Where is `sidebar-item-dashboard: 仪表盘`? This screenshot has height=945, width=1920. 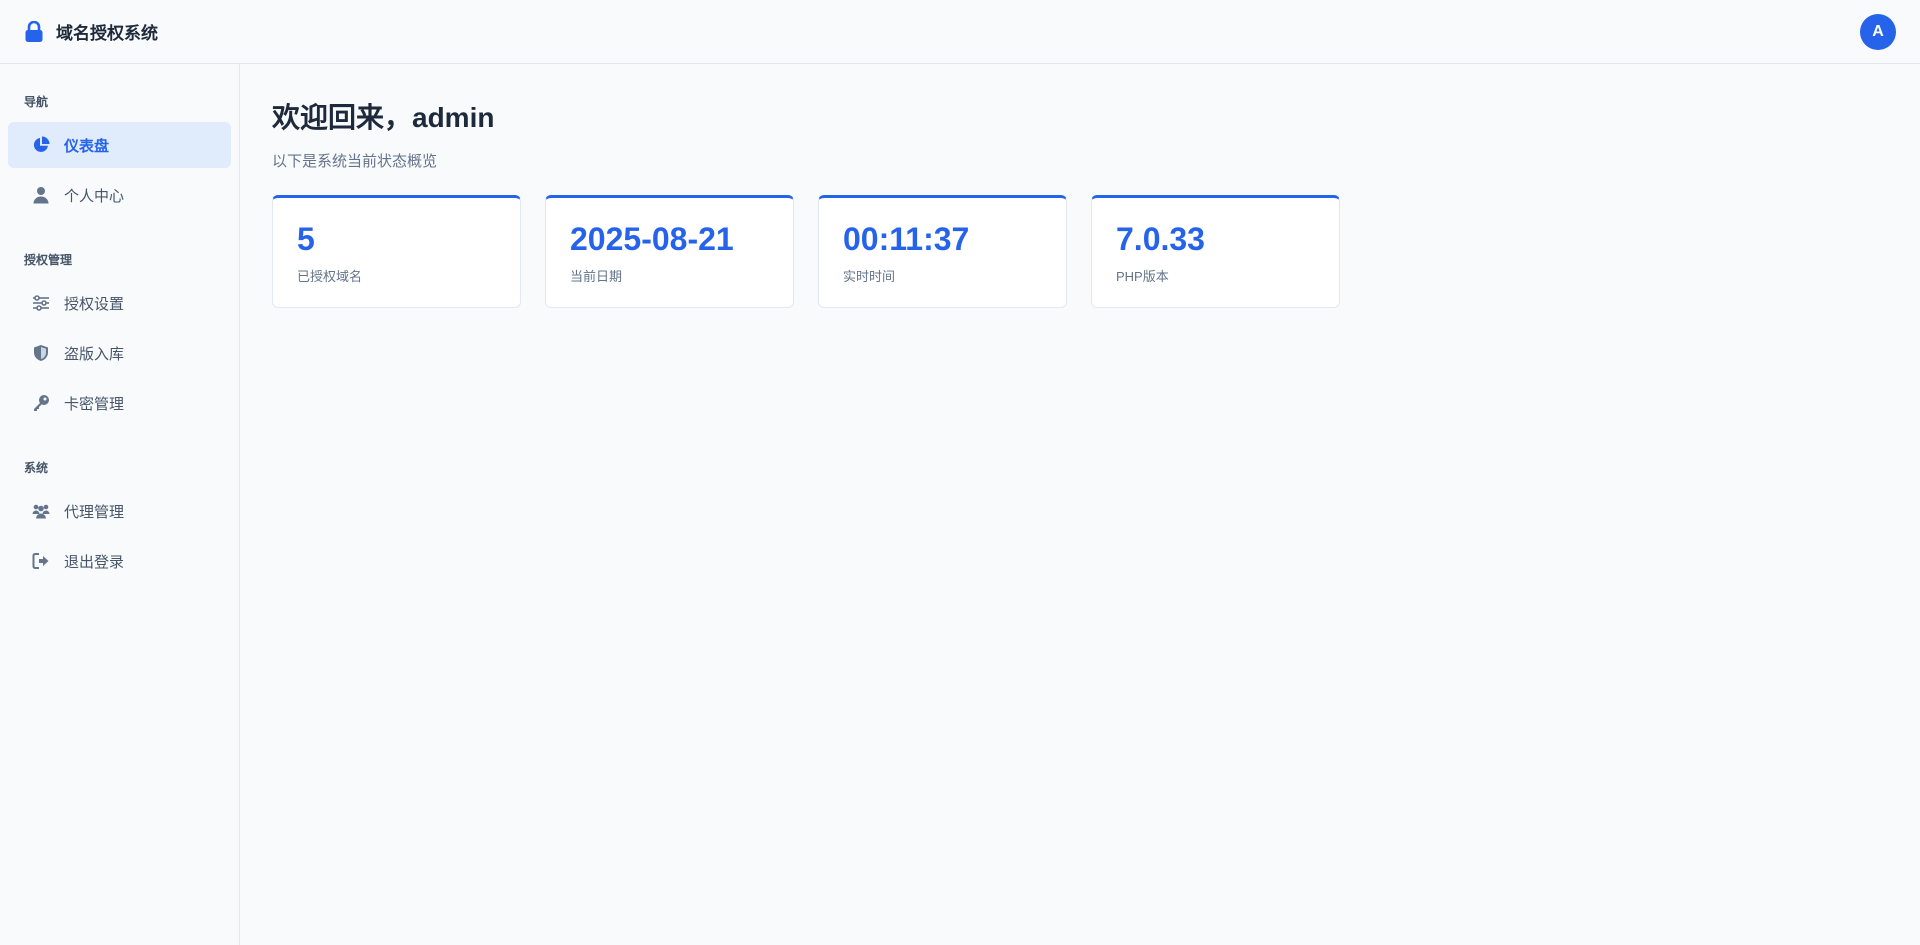
sidebar-item-dashboard: 仪表盘 is located at coordinates (119, 145).